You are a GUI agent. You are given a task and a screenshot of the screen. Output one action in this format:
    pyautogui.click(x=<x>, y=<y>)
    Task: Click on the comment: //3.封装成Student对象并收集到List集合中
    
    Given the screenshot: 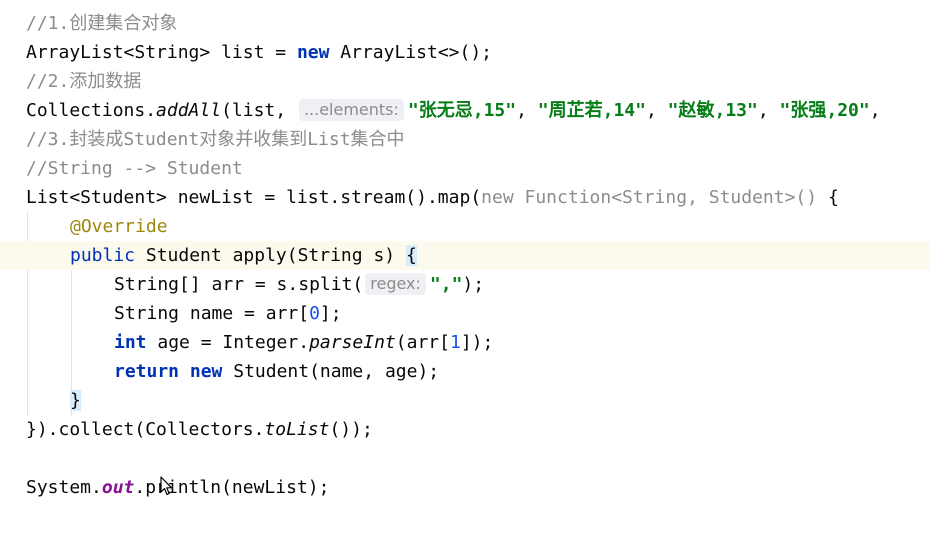 What is the action you would take?
    pyautogui.click(x=215, y=139)
    